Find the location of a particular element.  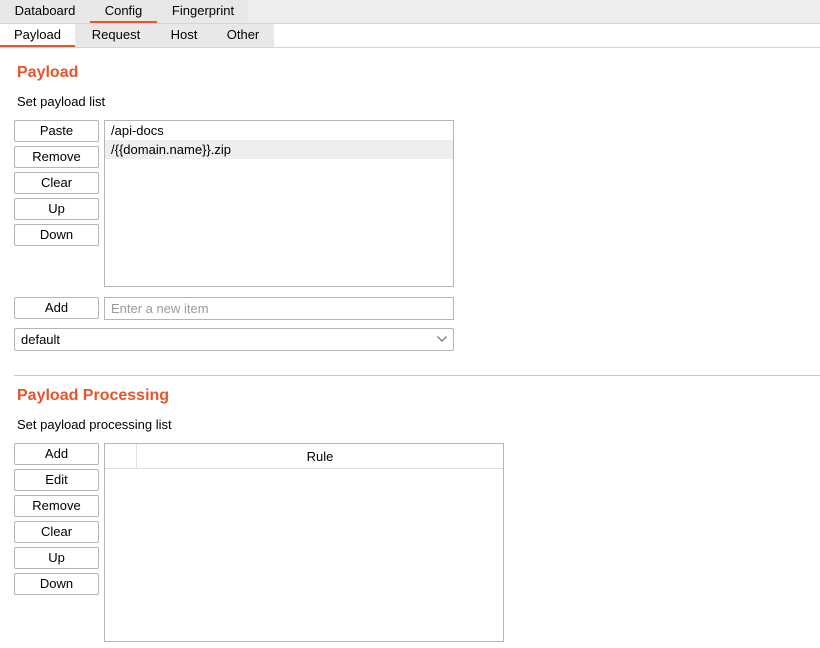

main-tabbar: Databoard Config Fingerprint is located at coordinates (410, 12).